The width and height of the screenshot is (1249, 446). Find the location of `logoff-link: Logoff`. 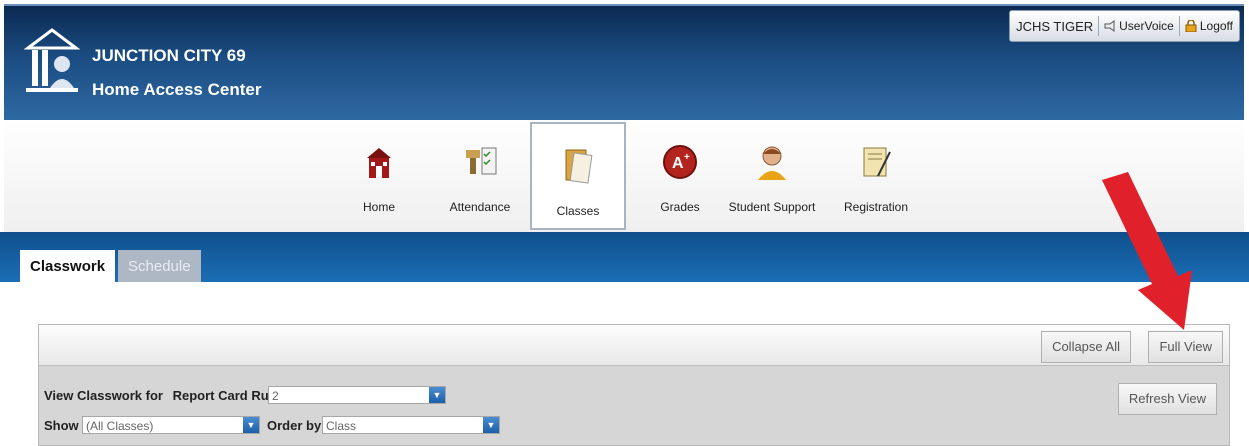

logoff-link: Logoff is located at coordinates (1209, 26).